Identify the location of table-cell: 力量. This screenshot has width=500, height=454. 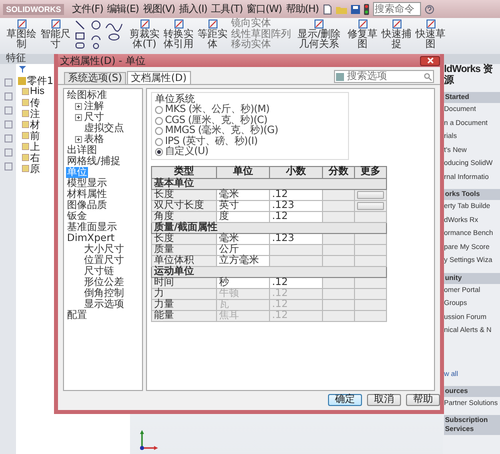
(184, 304).